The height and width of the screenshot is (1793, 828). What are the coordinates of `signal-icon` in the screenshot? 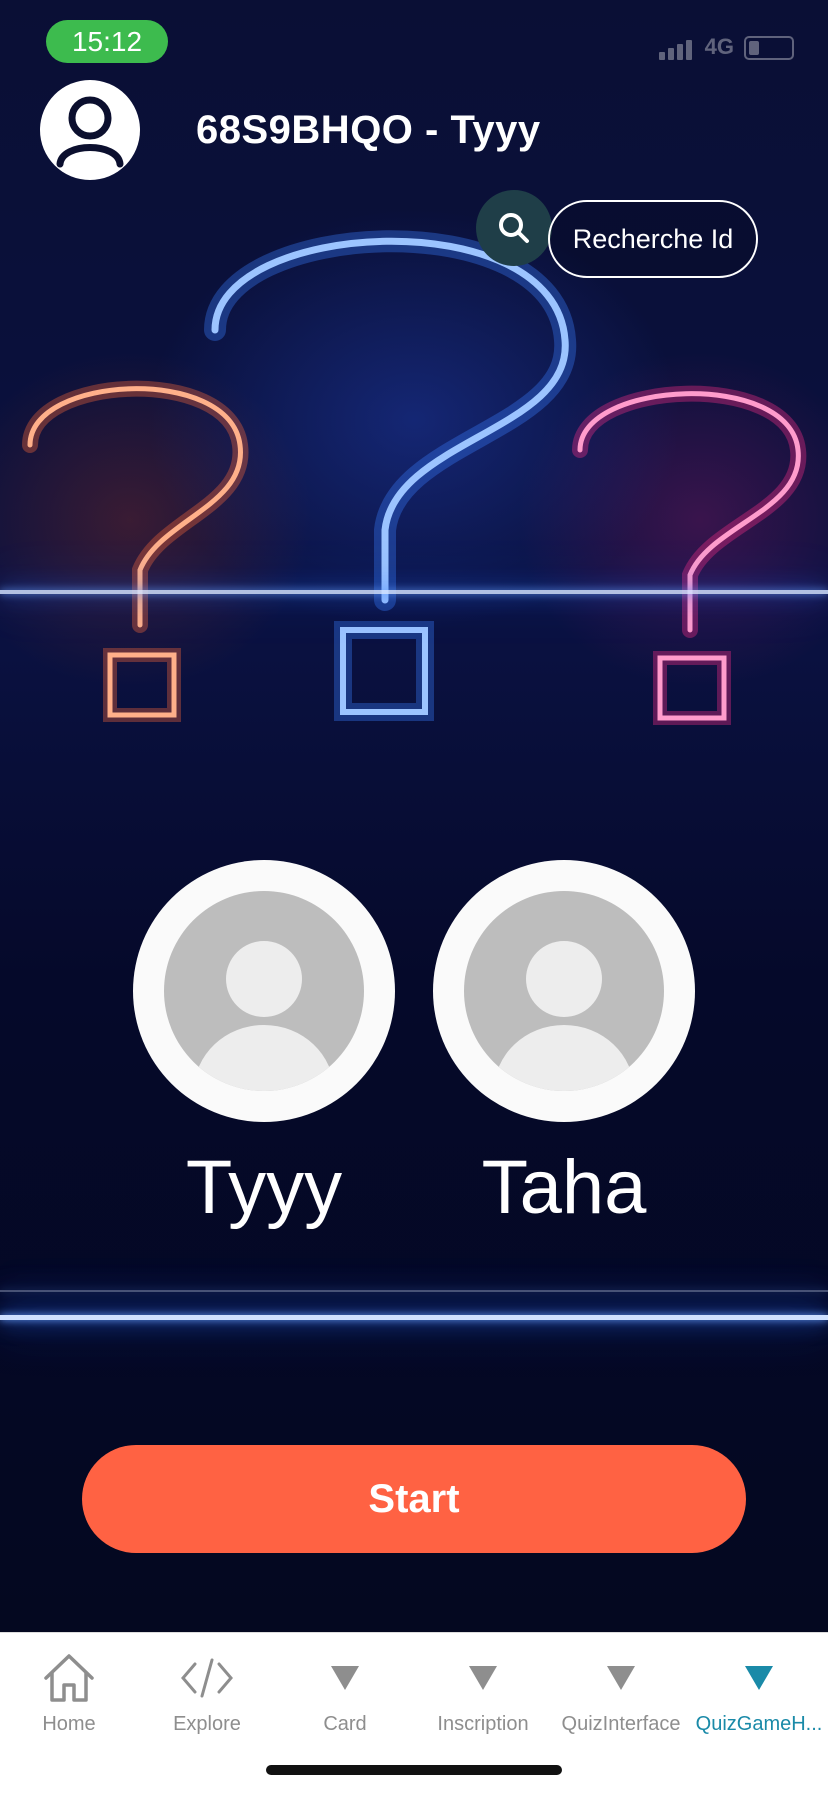 It's located at (676, 50).